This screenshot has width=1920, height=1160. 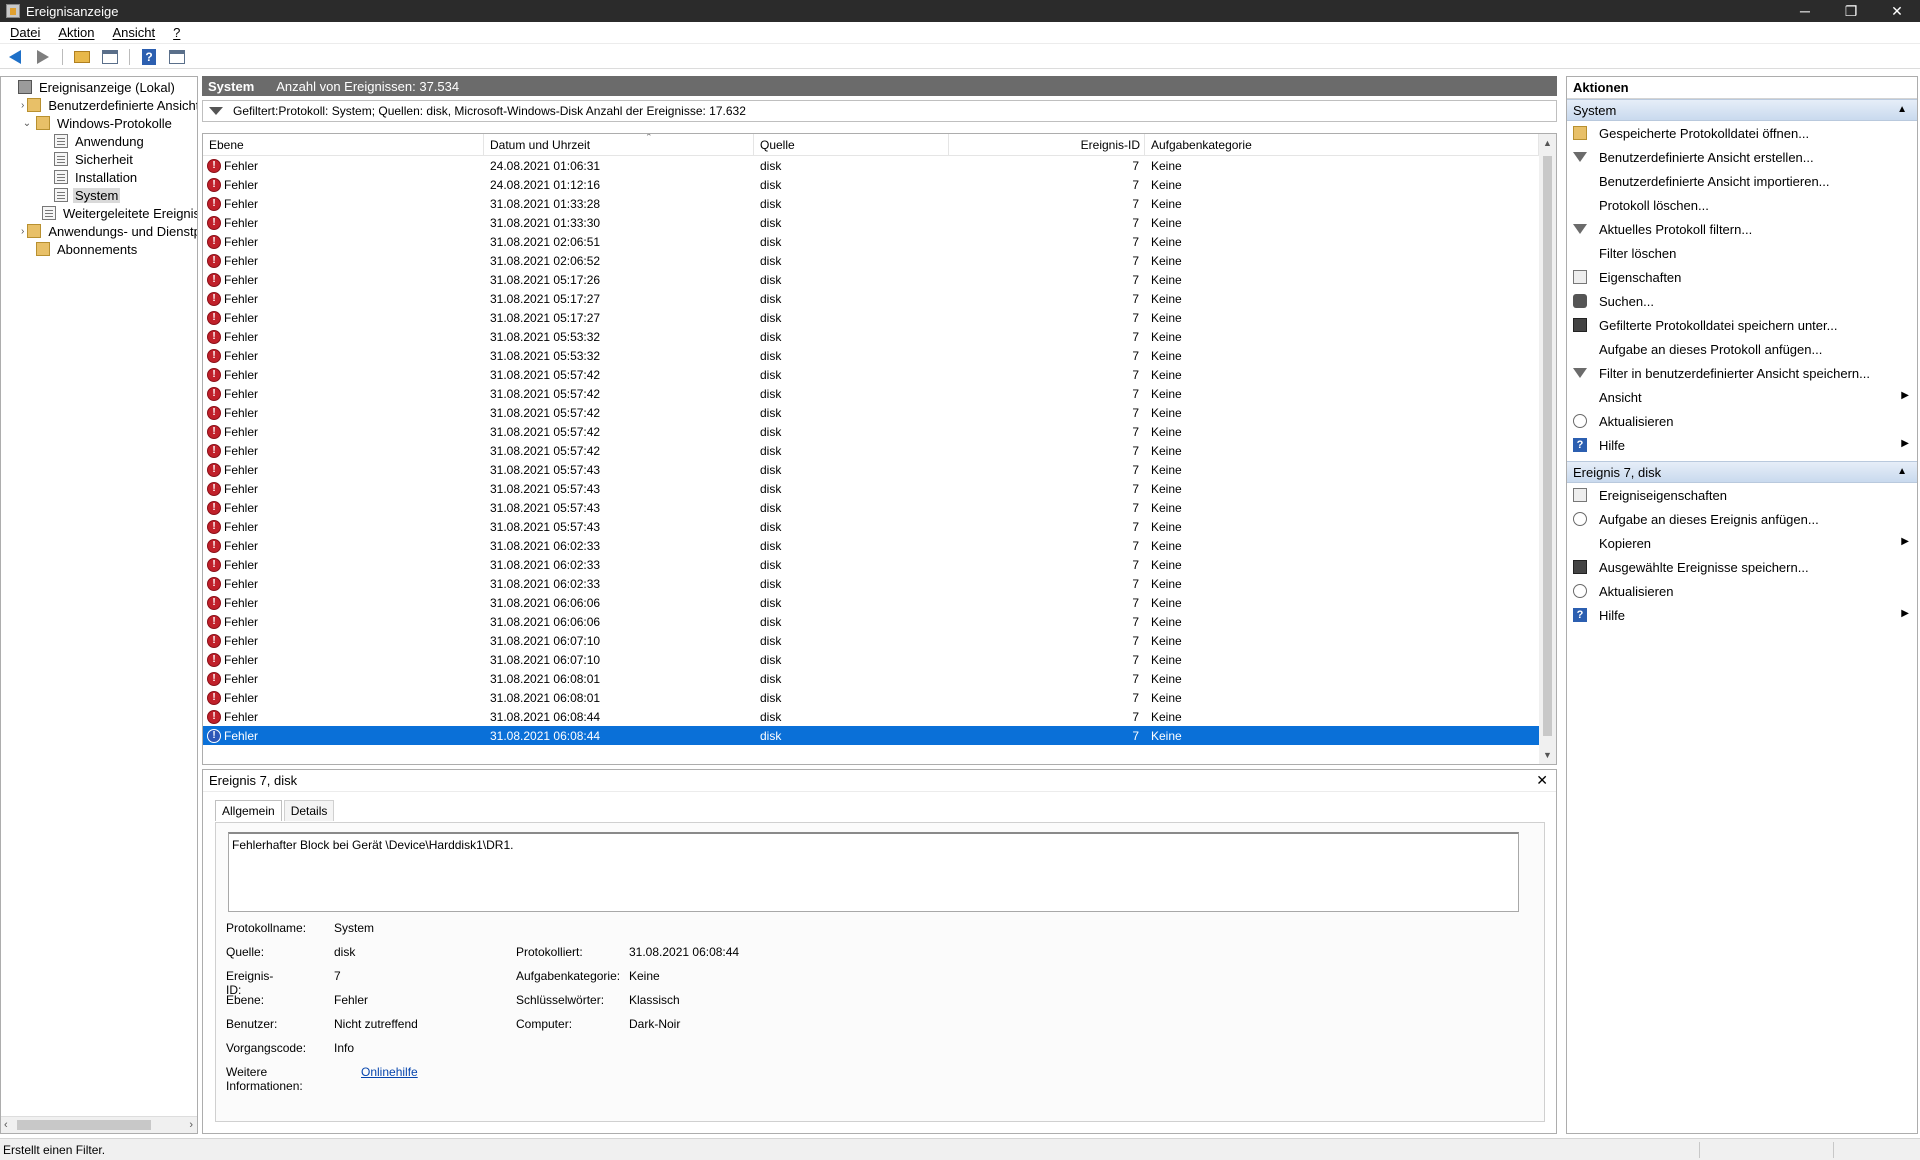 I want to click on event-list-vertical-scrollbar: ▲ ▼, so click(x=1547, y=449).